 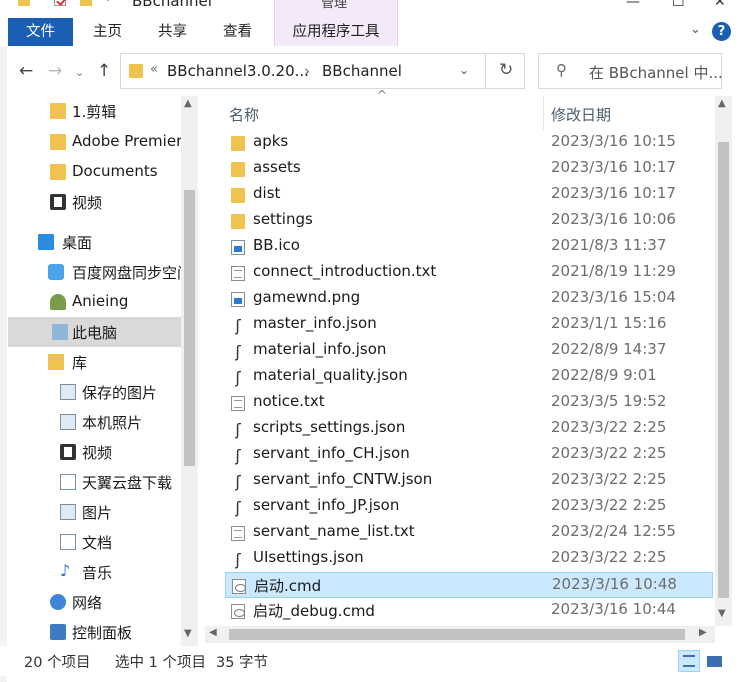 What do you see at coordinates (329, 427) in the screenshot?
I see `file-name: scripts_settings.json` at bounding box center [329, 427].